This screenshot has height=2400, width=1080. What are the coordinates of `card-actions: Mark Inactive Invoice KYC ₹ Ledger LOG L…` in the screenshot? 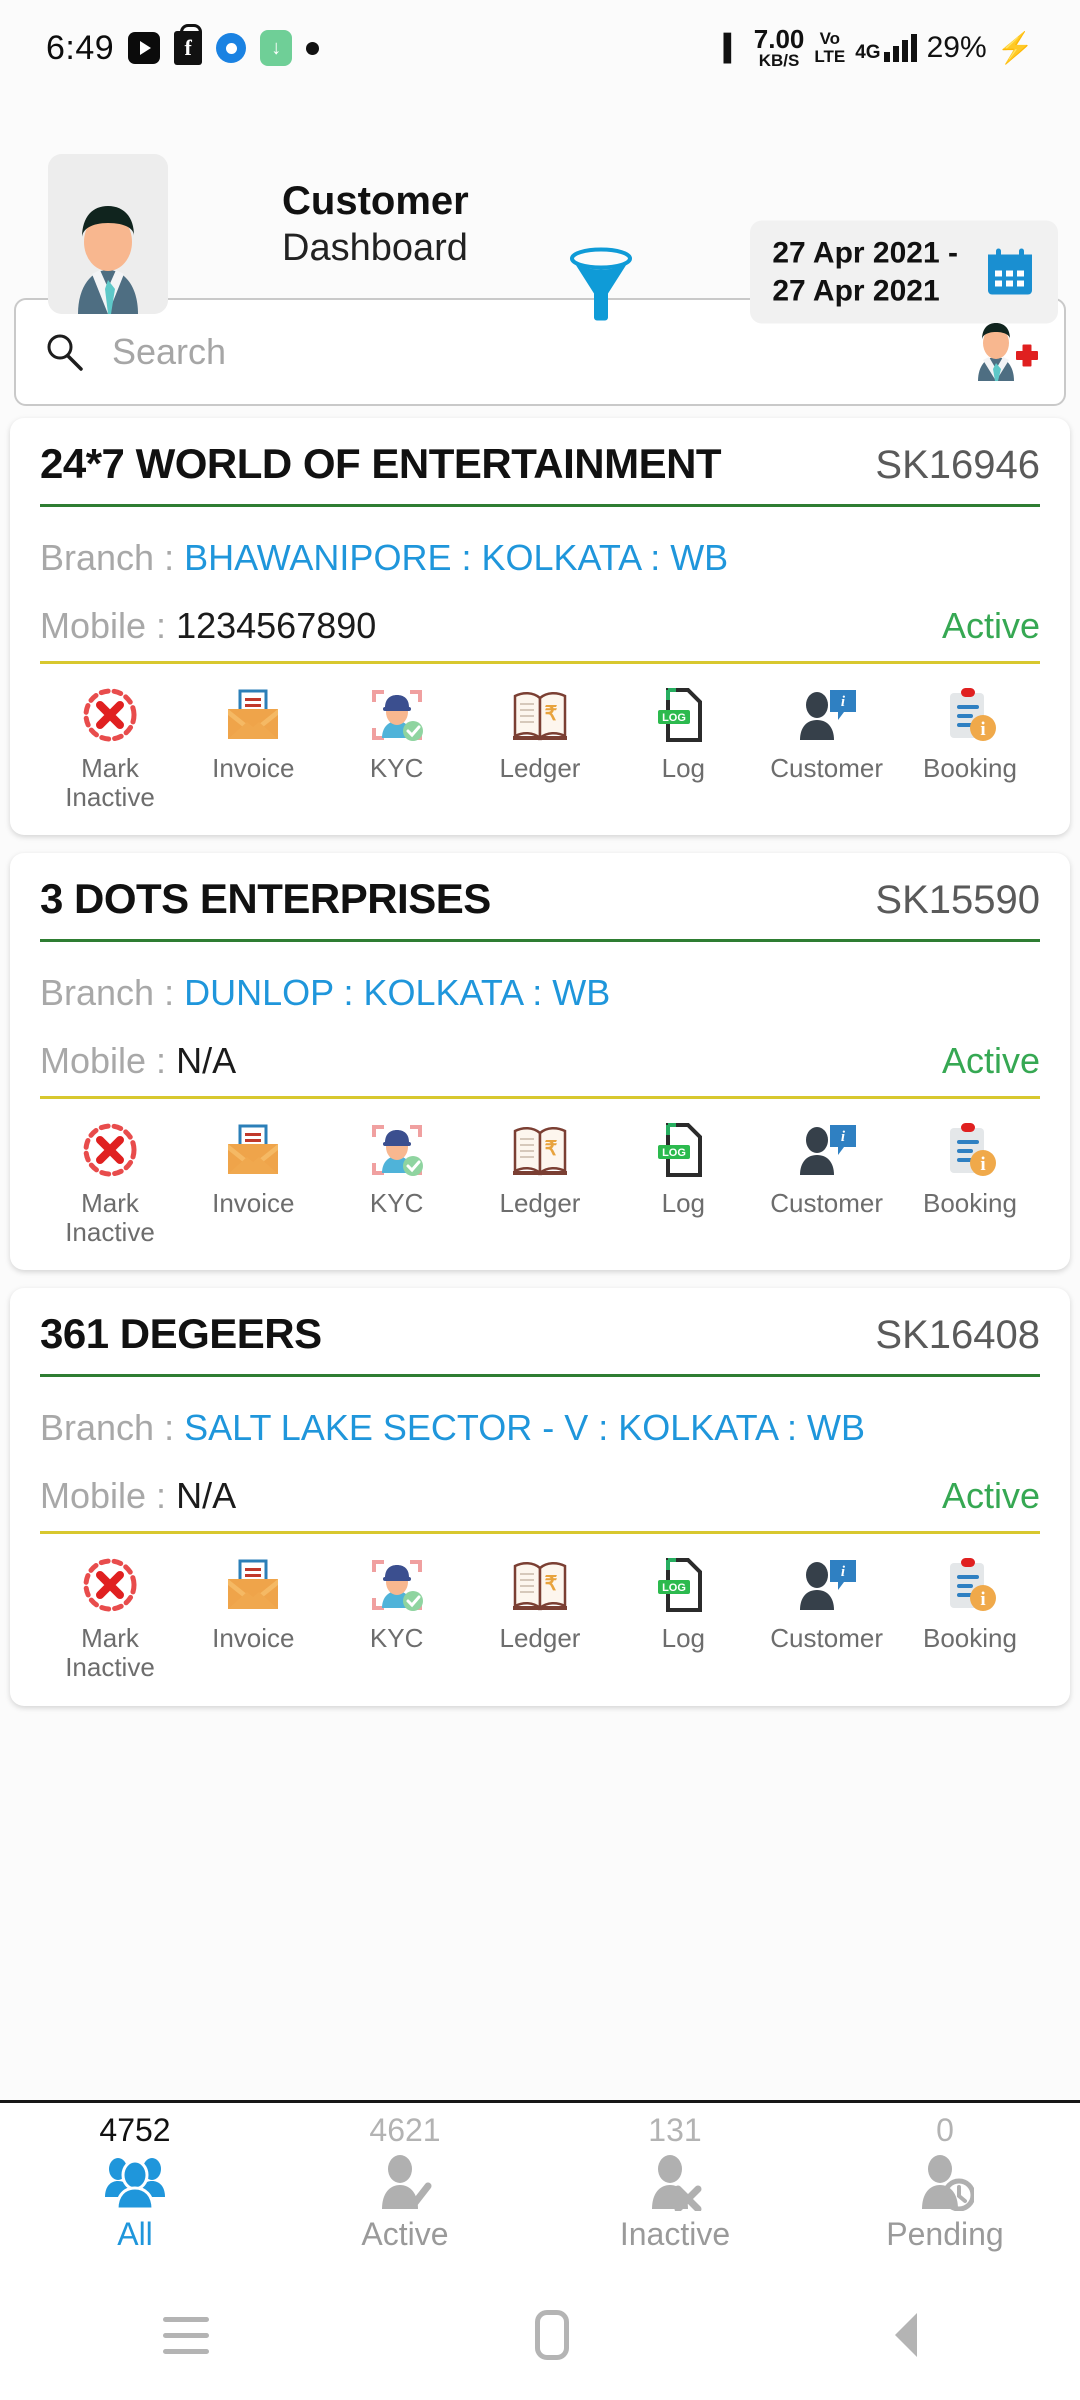 It's located at (540, 1612).